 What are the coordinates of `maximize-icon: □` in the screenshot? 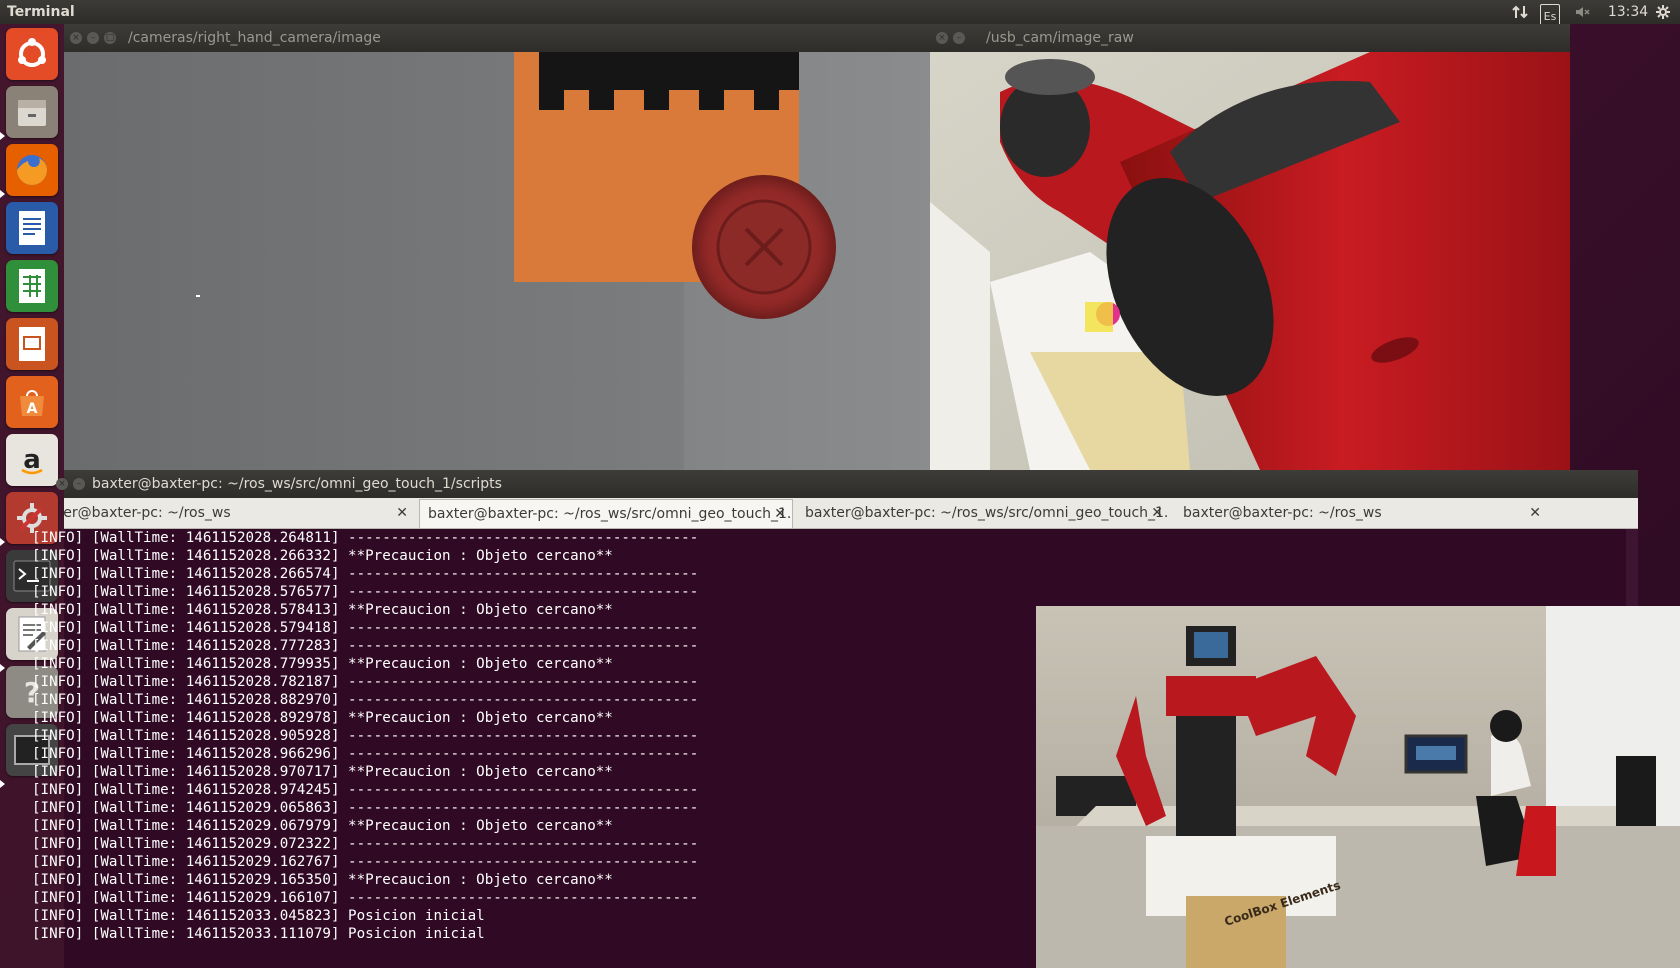 It's located at (110, 38).